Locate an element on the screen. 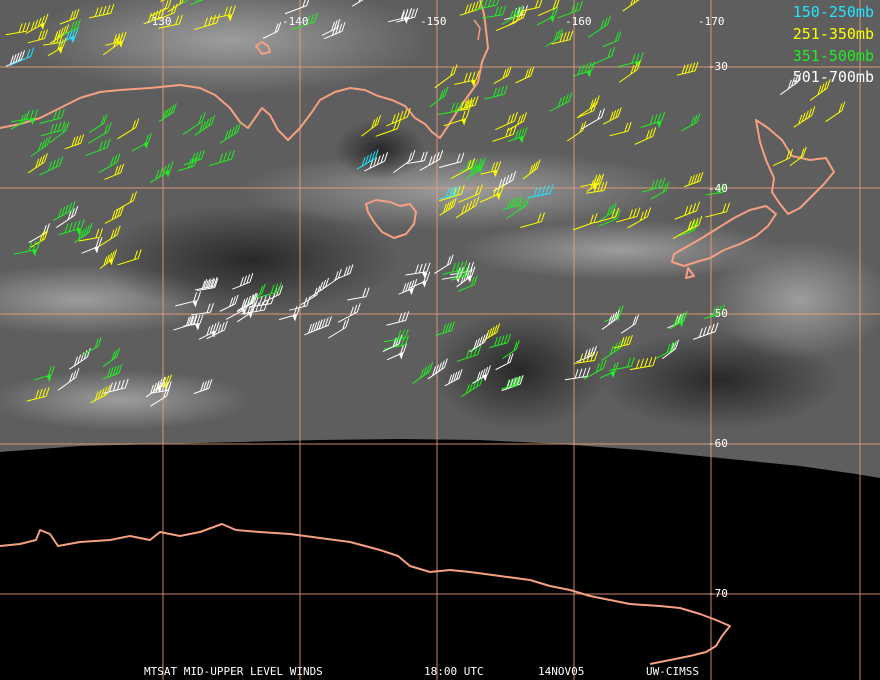 The width and height of the screenshot is (880, 680). lon-label-140: -140 is located at coordinates (295, 21).